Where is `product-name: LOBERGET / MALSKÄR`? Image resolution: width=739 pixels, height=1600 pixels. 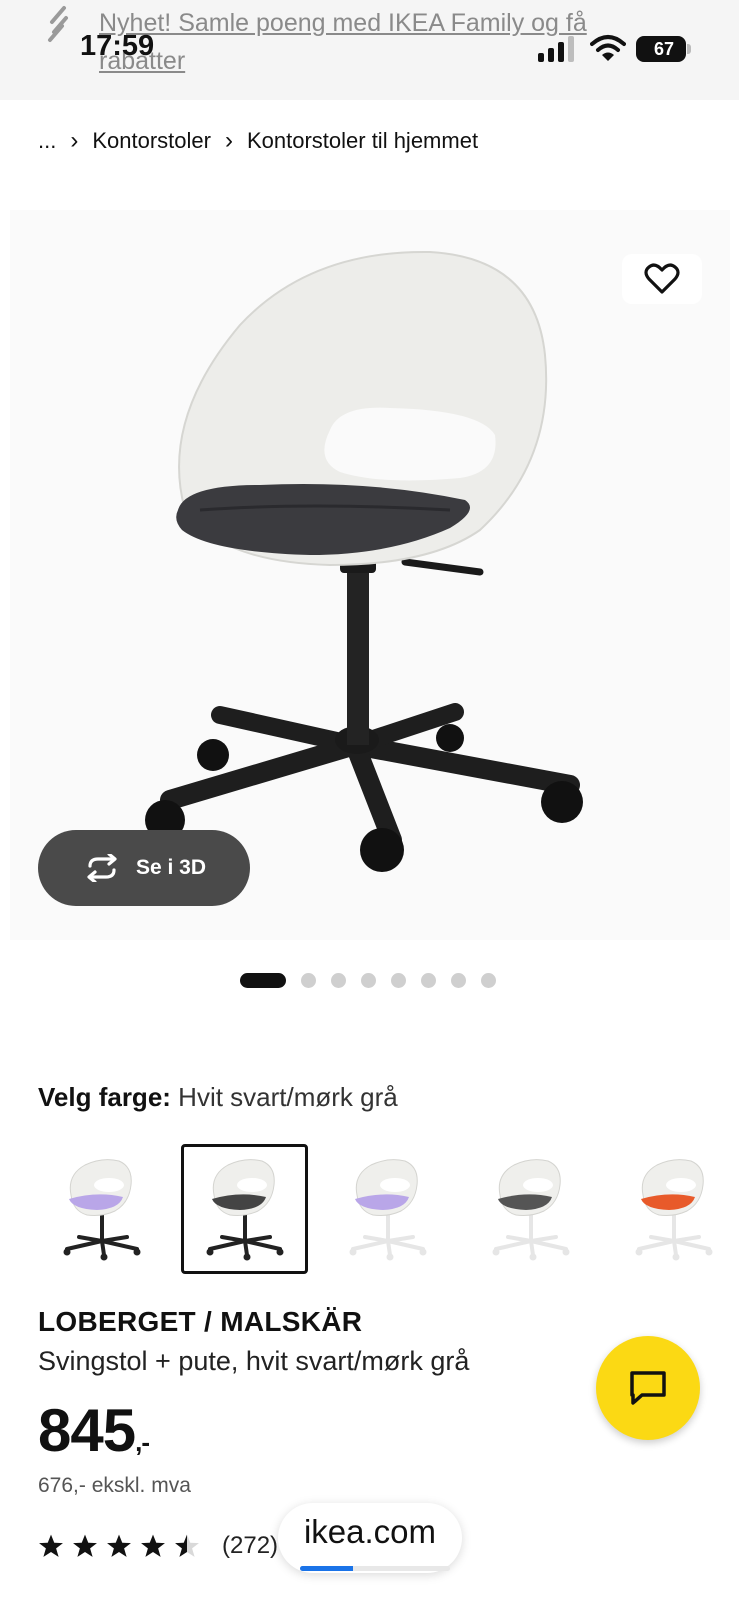 product-name: LOBERGET / MALSKÄR is located at coordinates (200, 1322).